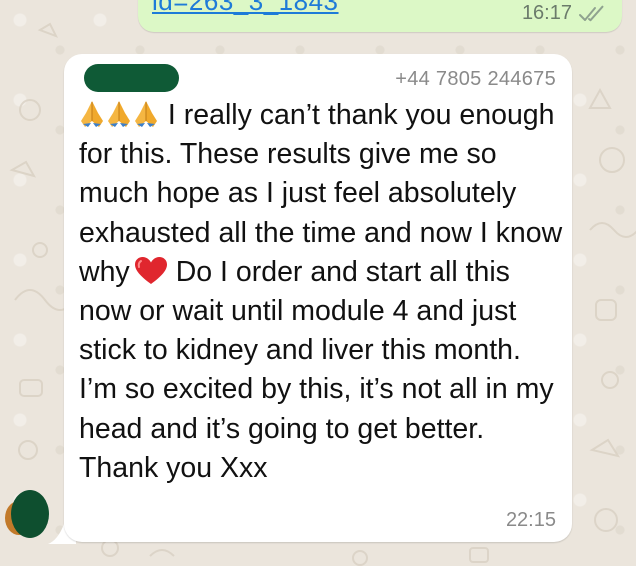 The image size is (636, 566). What do you see at coordinates (245, 8) in the screenshot?
I see `message-link: id=263_3_1843` at bounding box center [245, 8].